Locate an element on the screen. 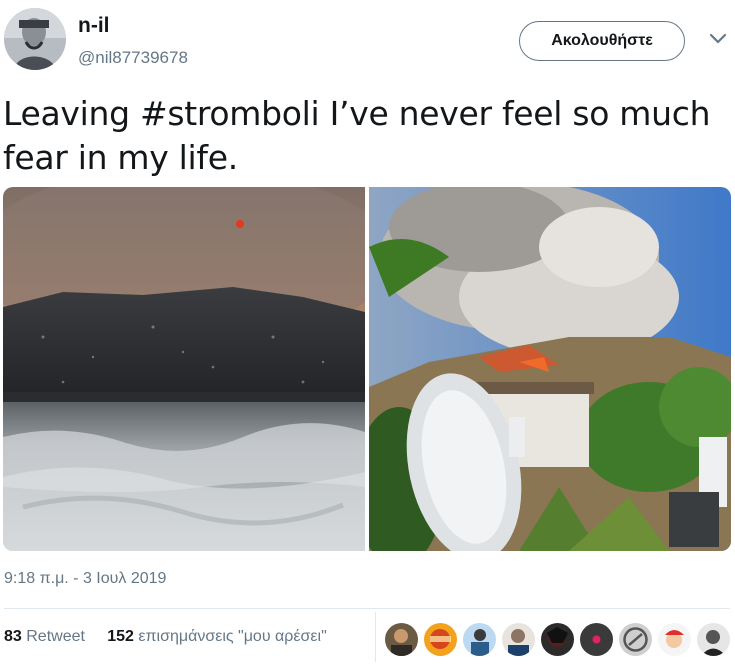  likers-avatars is located at coordinates (557, 639).